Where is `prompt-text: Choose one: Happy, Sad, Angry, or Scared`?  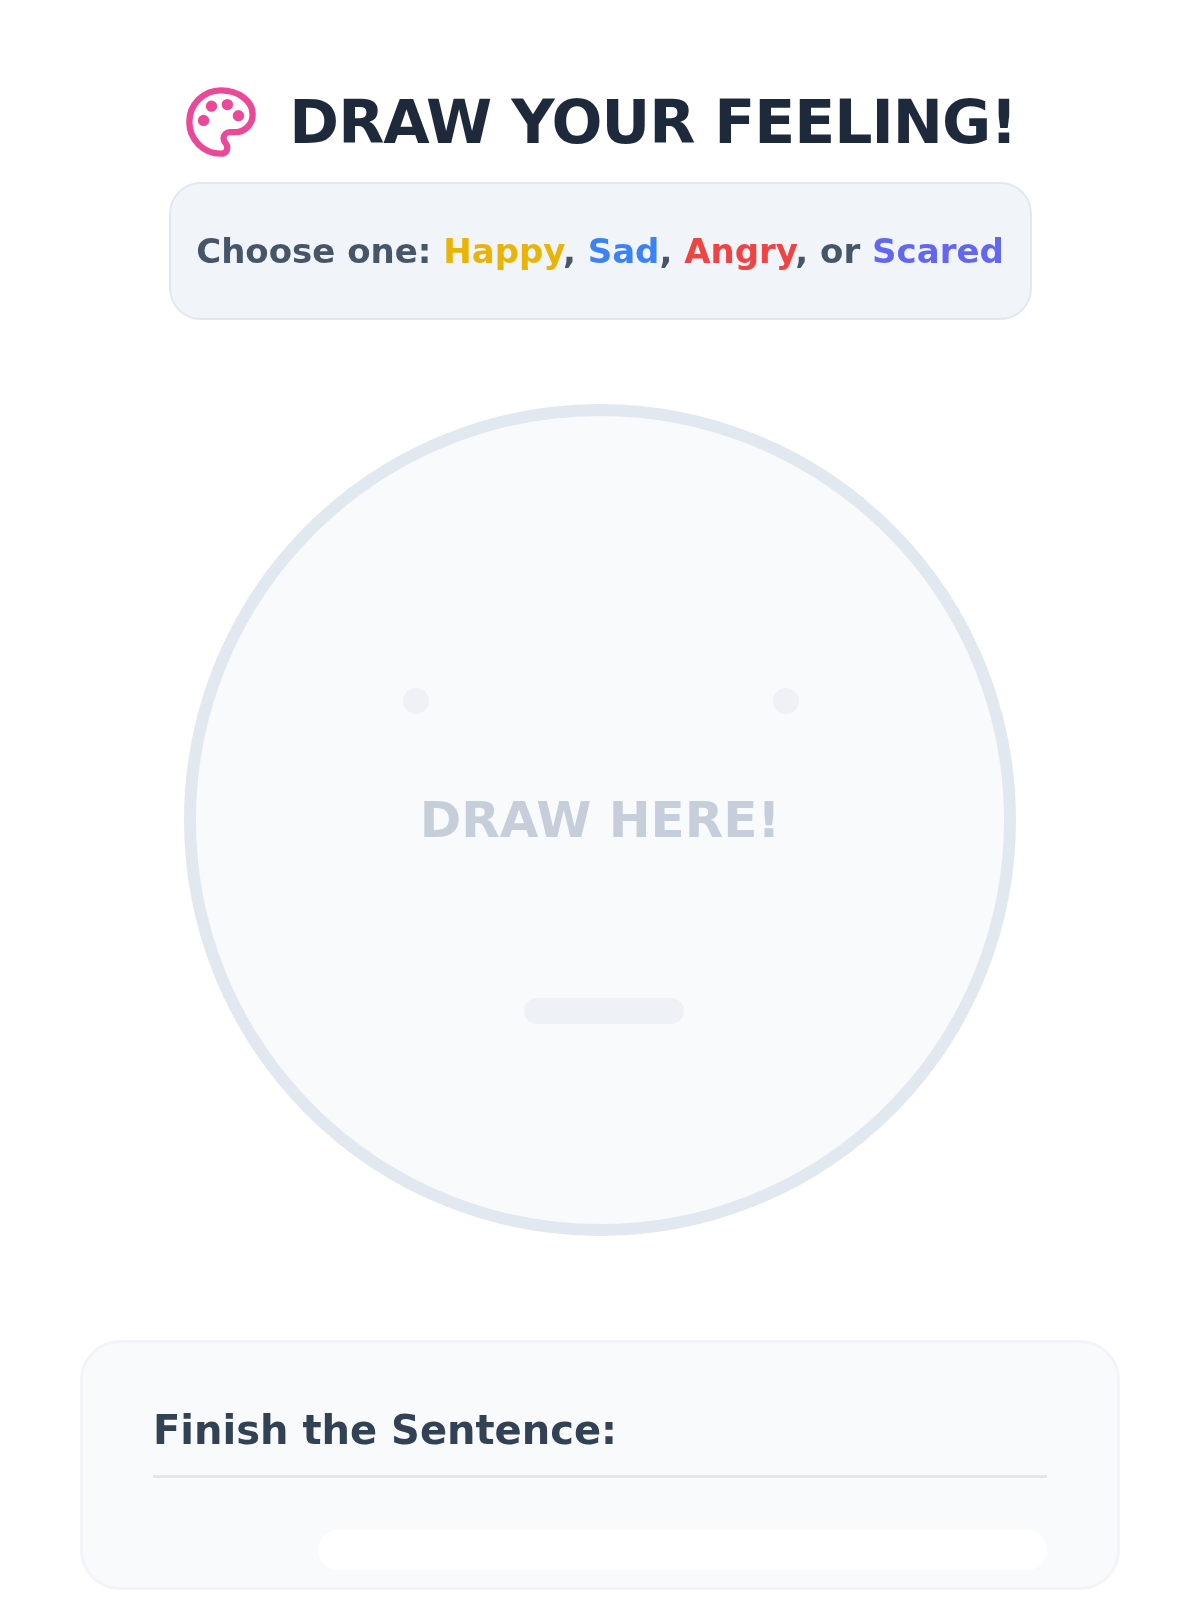
prompt-text: Choose one: Happy, Sad, Angry, or Scared is located at coordinates (600, 251).